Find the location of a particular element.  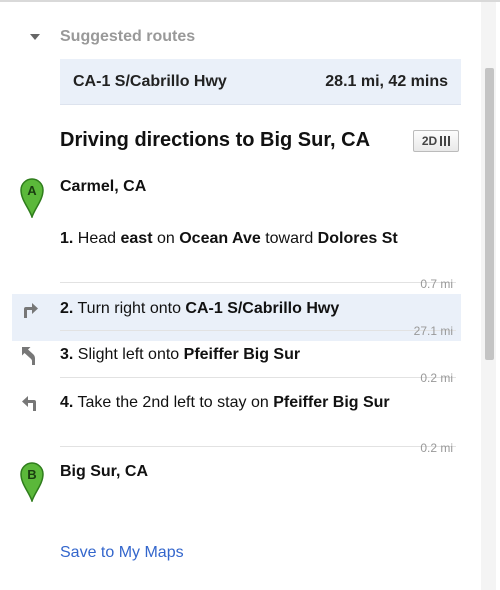

step-1-number: 1. is located at coordinates (67, 238).